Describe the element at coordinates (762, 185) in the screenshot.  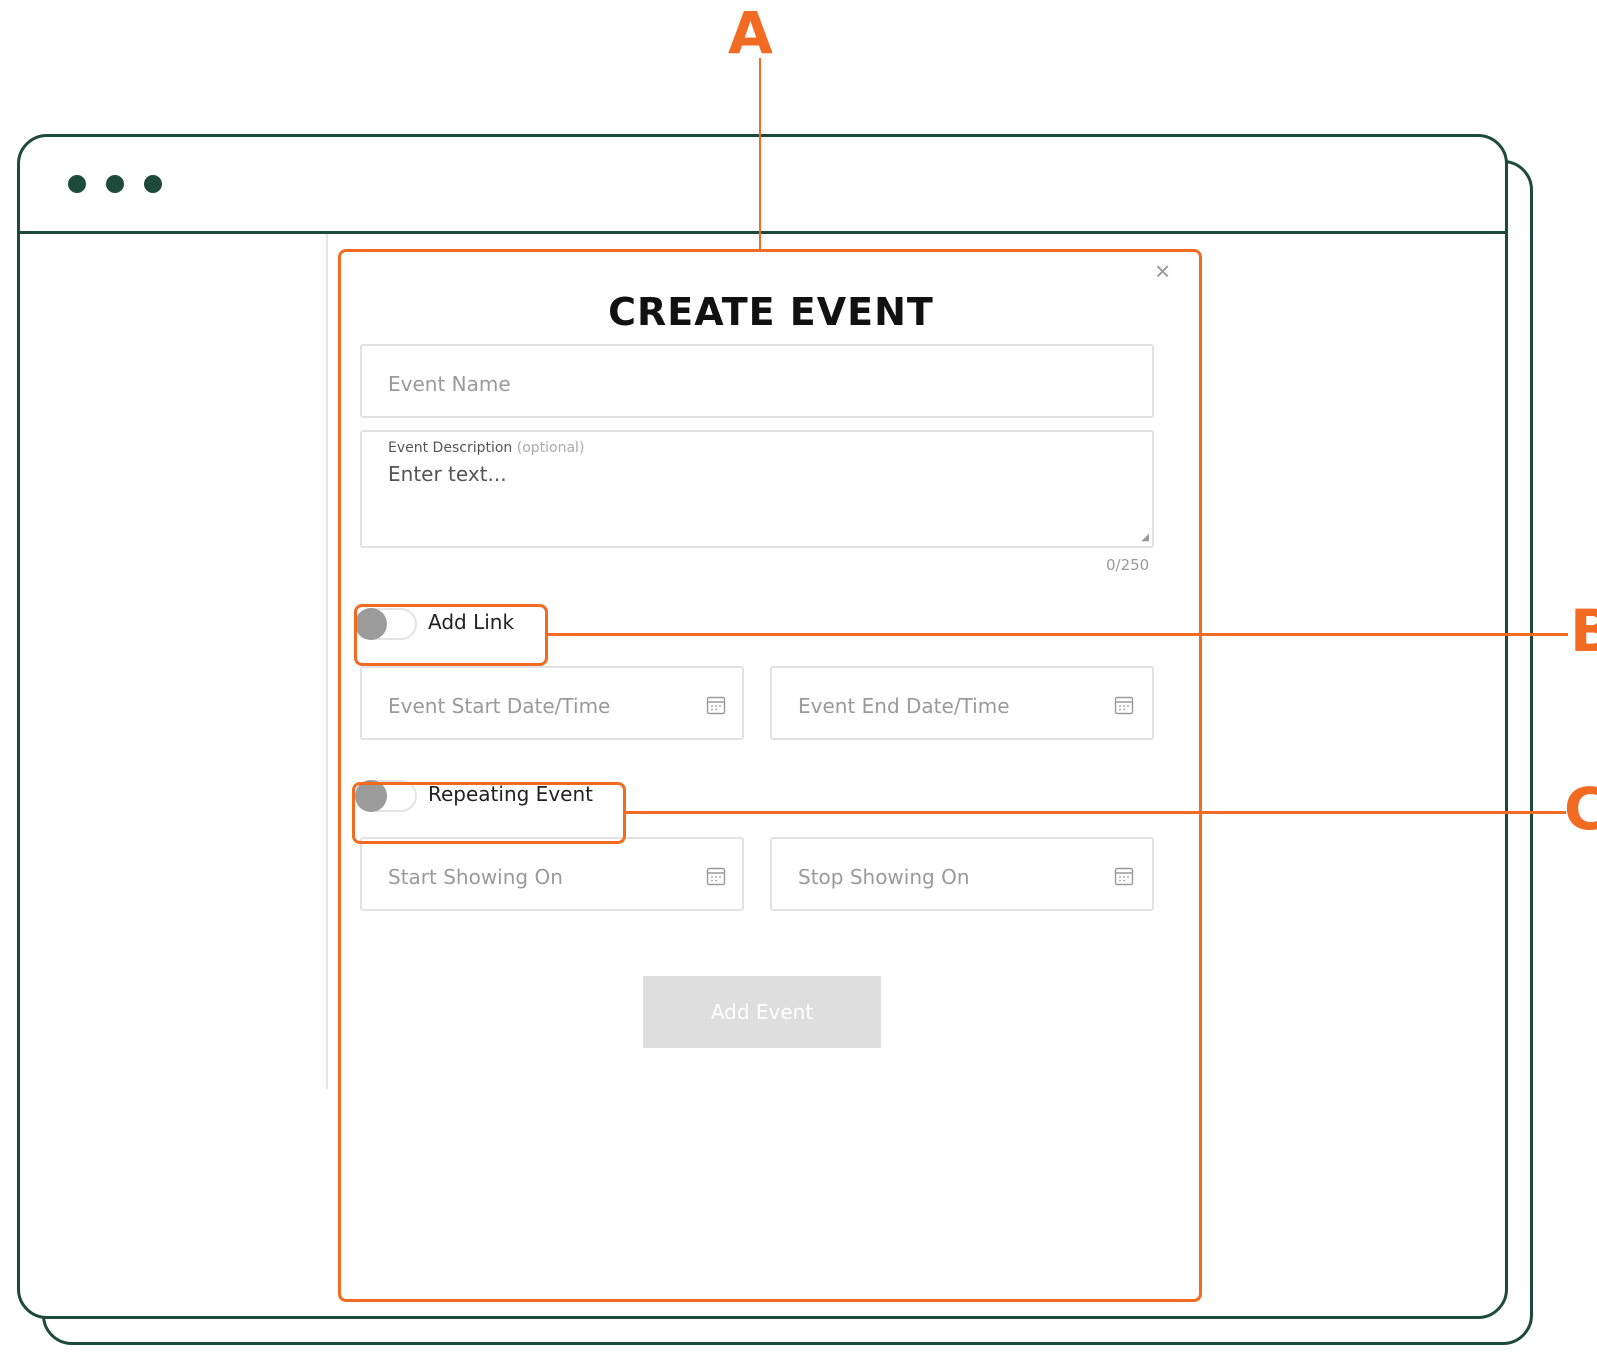
I see `window-title-bar` at that location.